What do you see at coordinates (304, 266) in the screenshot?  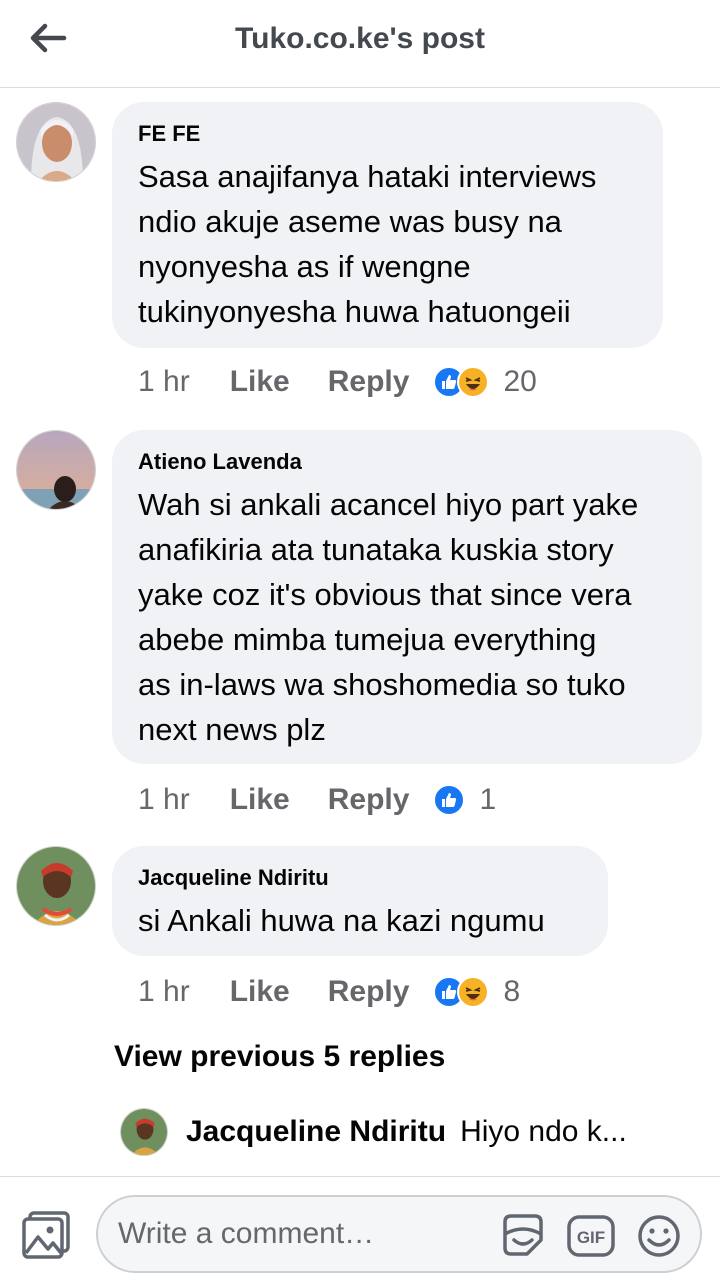 I see `comment-text-line: nyonyesha as if wengne` at bounding box center [304, 266].